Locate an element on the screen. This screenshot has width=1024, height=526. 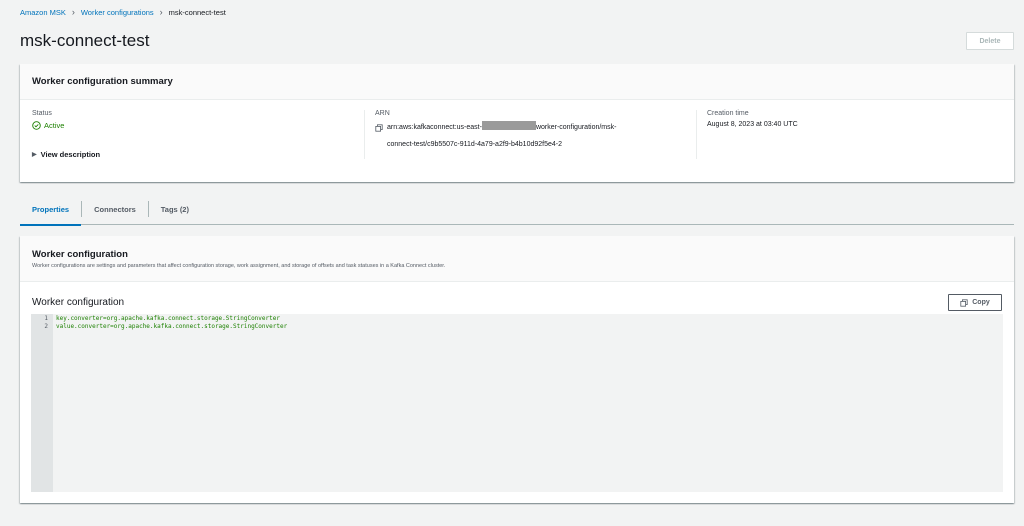
arn-suffix-1: worker-configuration/msk- is located at coordinates (576, 127).